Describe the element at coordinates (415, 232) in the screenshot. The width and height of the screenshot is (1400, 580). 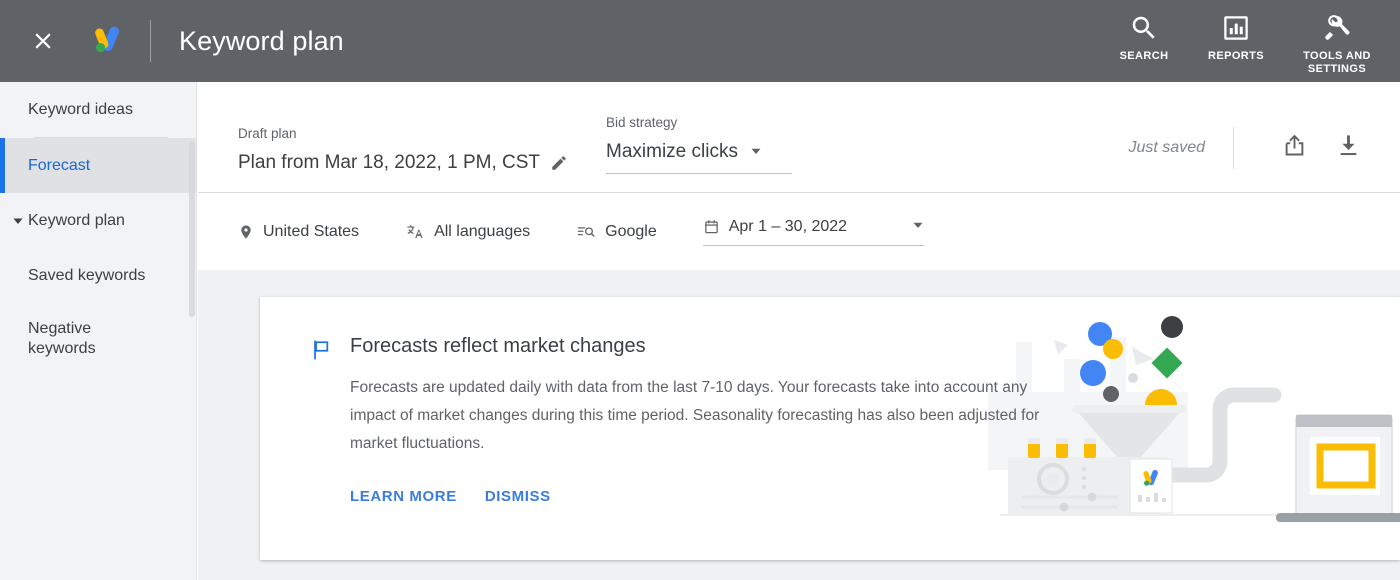
I see `translate-icon` at that location.